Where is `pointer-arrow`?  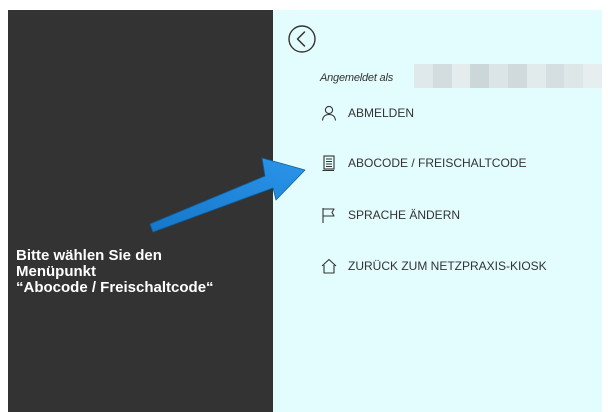 pointer-arrow is located at coordinates (227, 195).